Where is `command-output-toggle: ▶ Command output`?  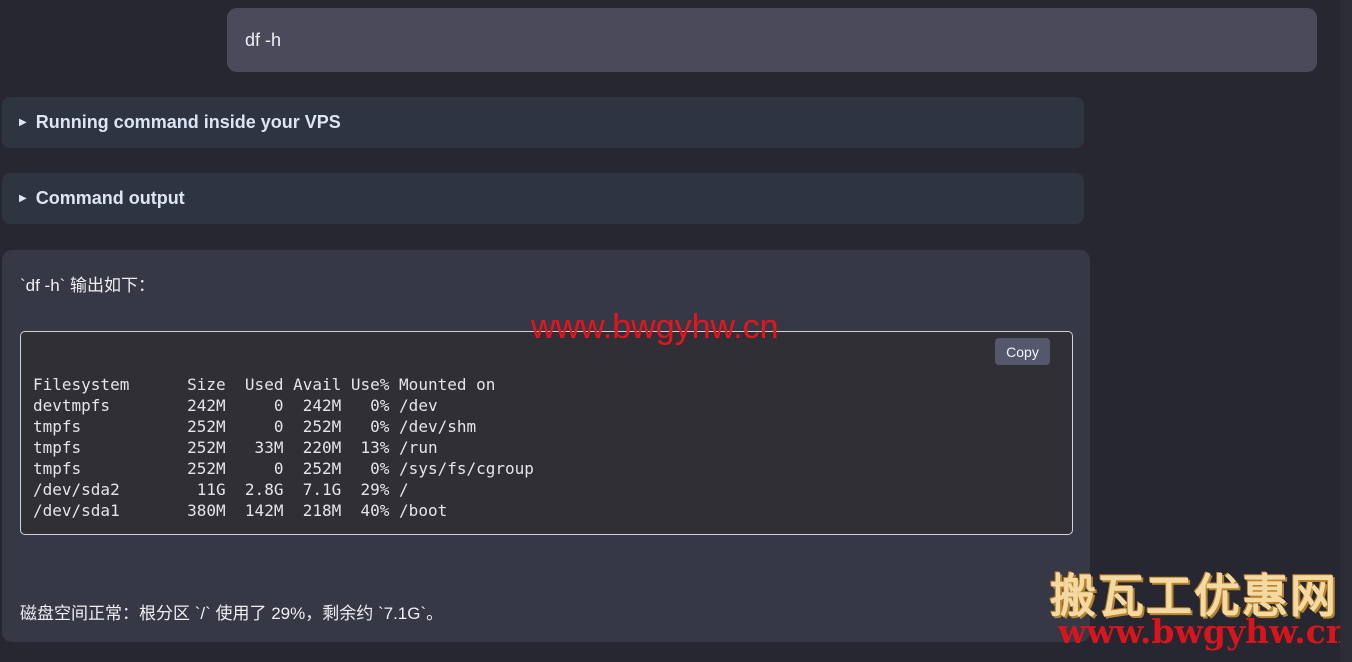
command-output-toggle: ▶ Command output is located at coordinates (543, 198).